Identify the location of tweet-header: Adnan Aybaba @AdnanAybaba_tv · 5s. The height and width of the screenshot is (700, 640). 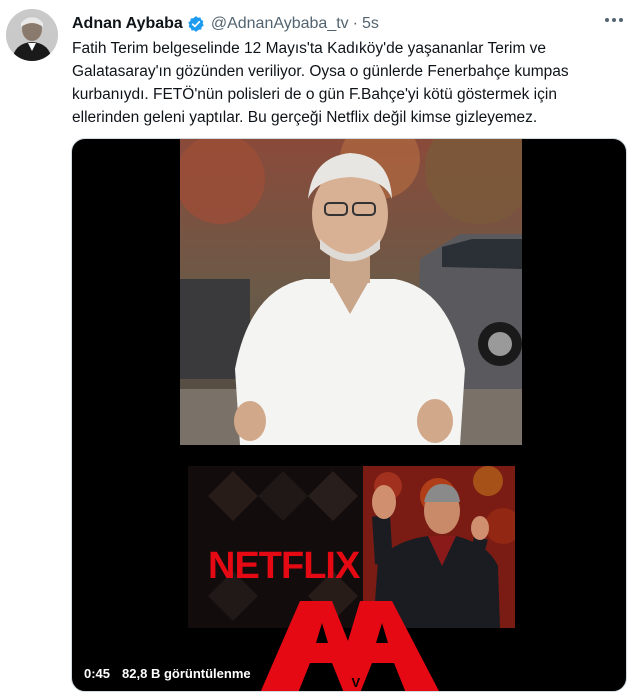
(346, 24).